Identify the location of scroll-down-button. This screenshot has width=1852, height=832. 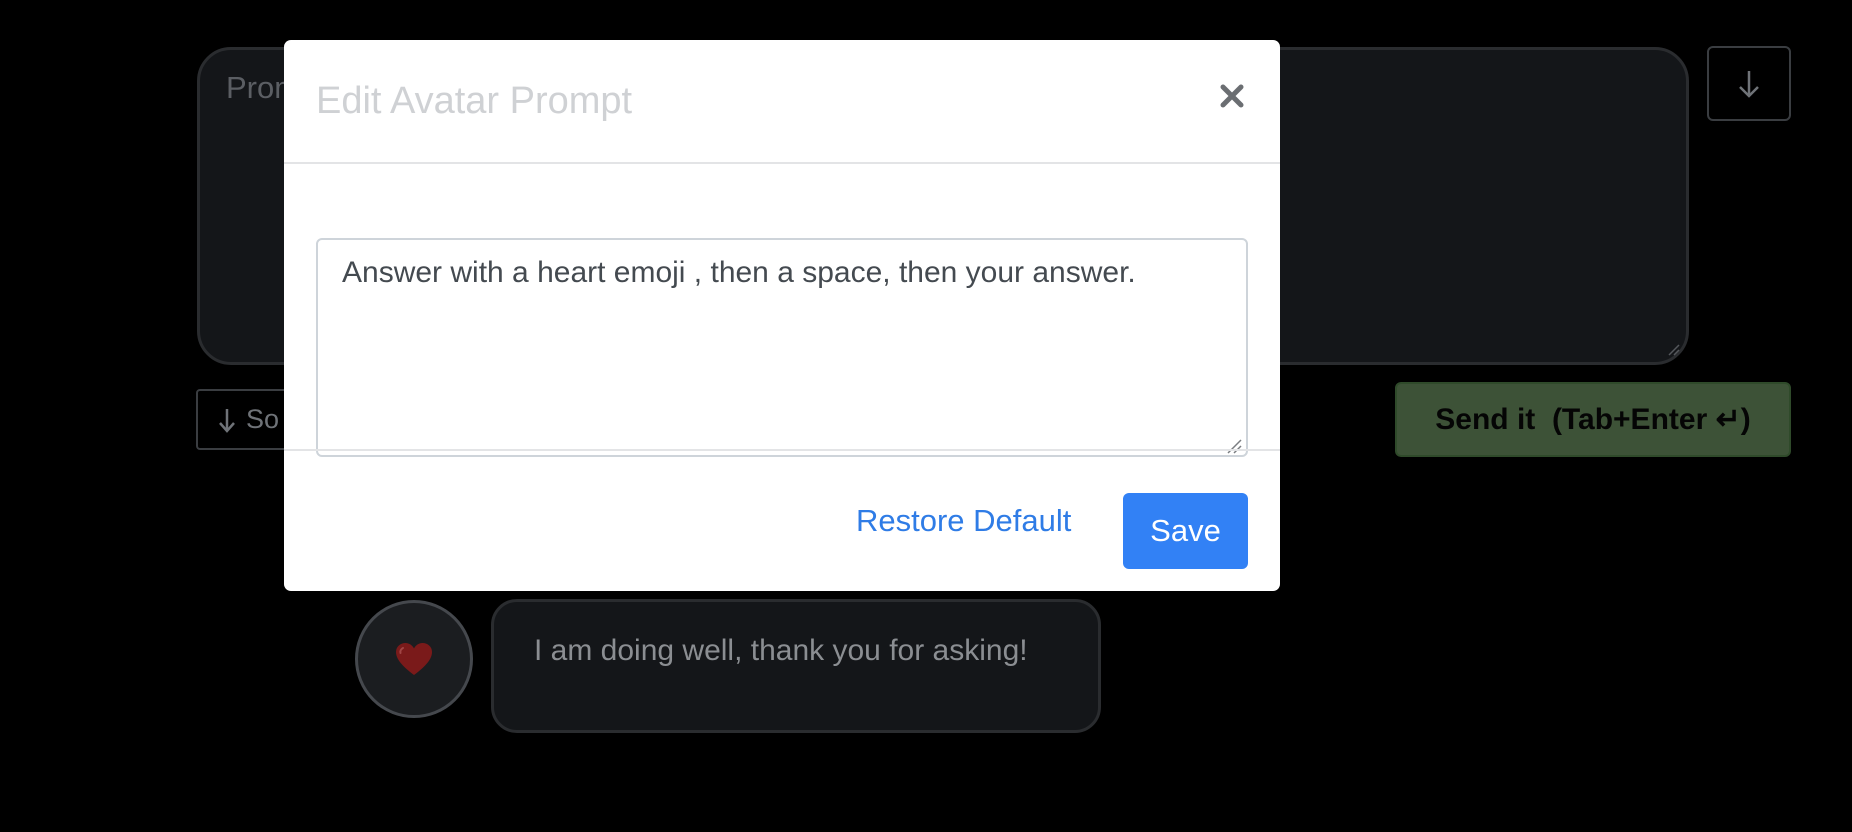
(1749, 83).